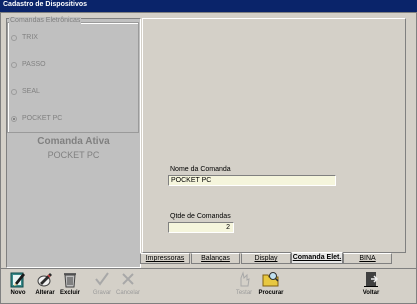 Image resolution: width=417 pixels, height=304 pixels. Describe the element at coordinates (102, 293) in the screenshot. I see `gravar-label: Gravar` at that location.